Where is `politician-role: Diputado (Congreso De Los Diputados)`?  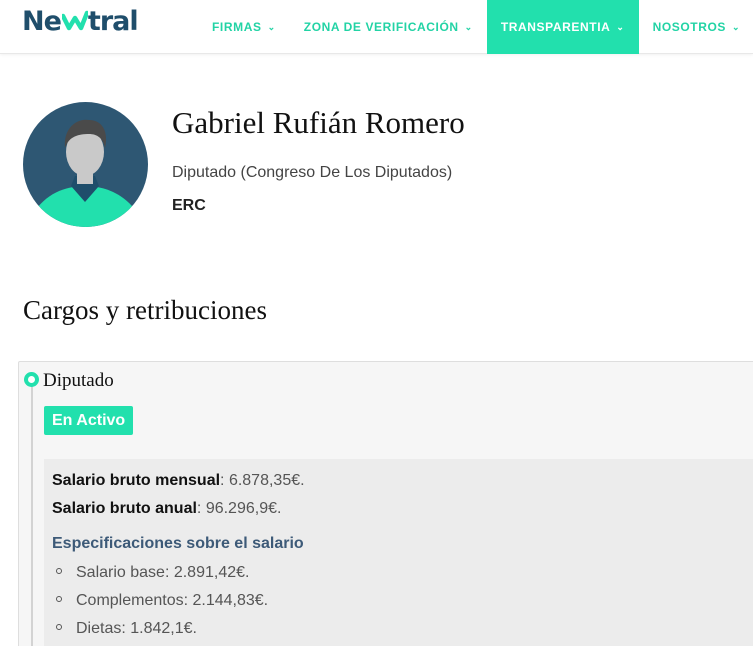 politician-role: Diputado (Congreso De Los Diputados) is located at coordinates (312, 173).